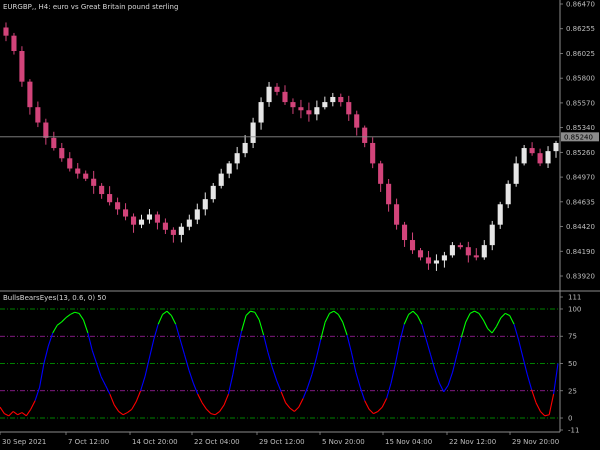 The height and width of the screenshot is (450, 600). What do you see at coordinates (580, 252) in the screenshot?
I see `price-axis-label: 0.84190` at bounding box center [580, 252].